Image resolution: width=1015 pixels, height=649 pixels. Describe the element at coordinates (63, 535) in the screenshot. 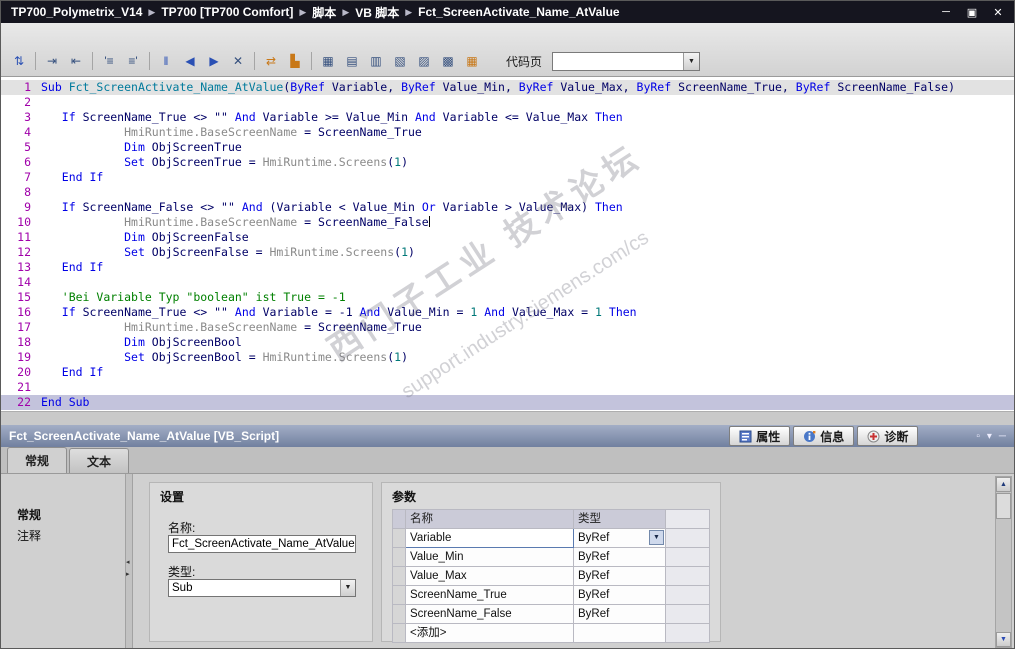

I see `nav-item-comment: 注释` at that location.